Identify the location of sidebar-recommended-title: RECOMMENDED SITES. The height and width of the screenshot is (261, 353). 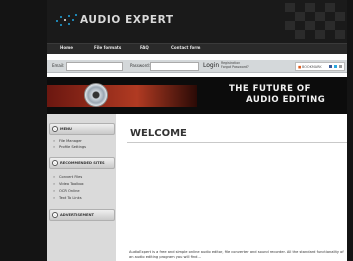
(82, 162).